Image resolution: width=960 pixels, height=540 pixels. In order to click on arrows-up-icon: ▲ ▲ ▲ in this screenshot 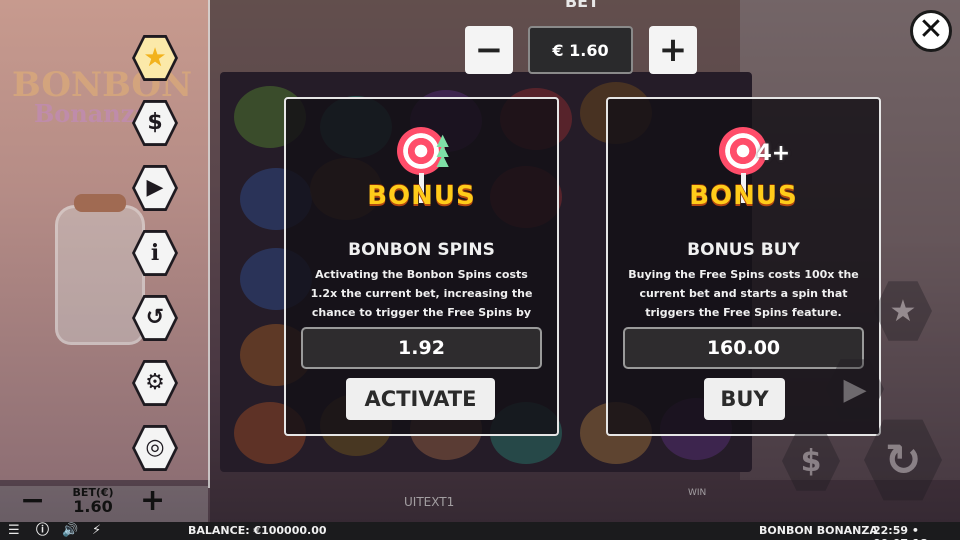, I will do `click(442, 149)`.